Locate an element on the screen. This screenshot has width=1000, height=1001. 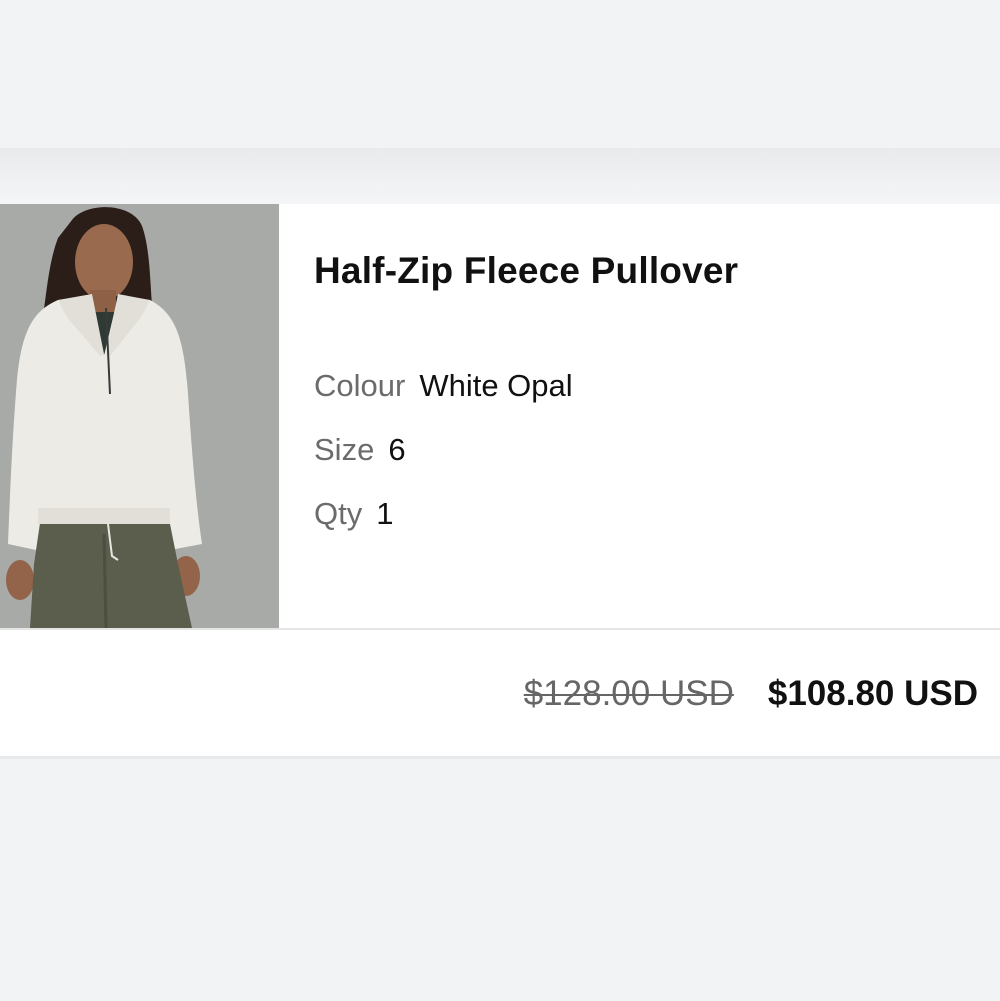
colour-value: White Opal is located at coordinates (496, 385).